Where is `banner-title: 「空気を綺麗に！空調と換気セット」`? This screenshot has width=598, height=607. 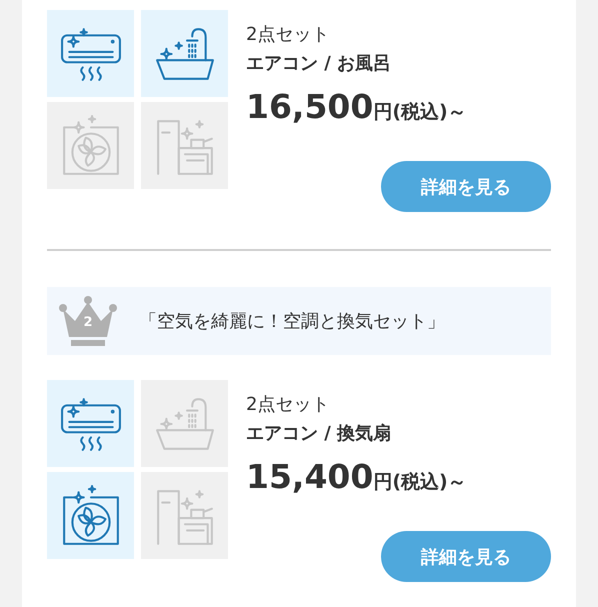
banner-title: 「空気を綺麗に！空調と換気セット」 is located at coordinates (292, 321).